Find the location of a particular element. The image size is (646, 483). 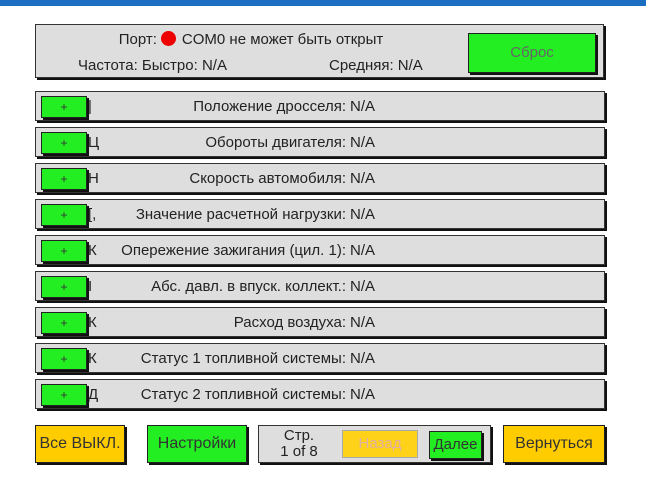

sensor-label: Обороты двигателя: is located at coordinates (275, 142).